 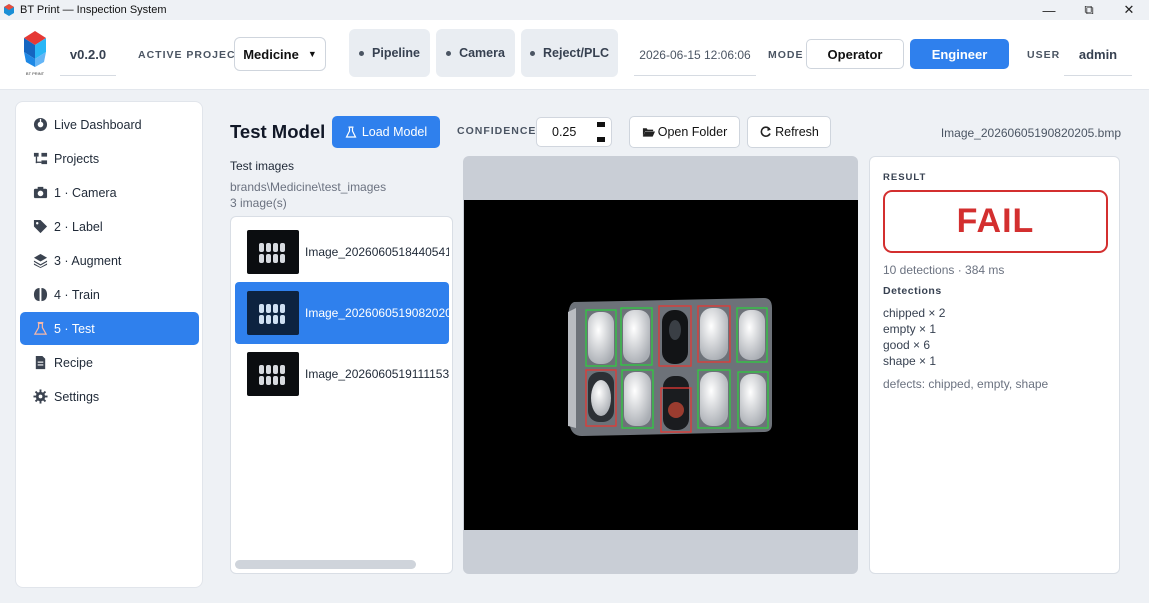 I want to click on project-select-value: Medicine, so click(x=271, y=54).